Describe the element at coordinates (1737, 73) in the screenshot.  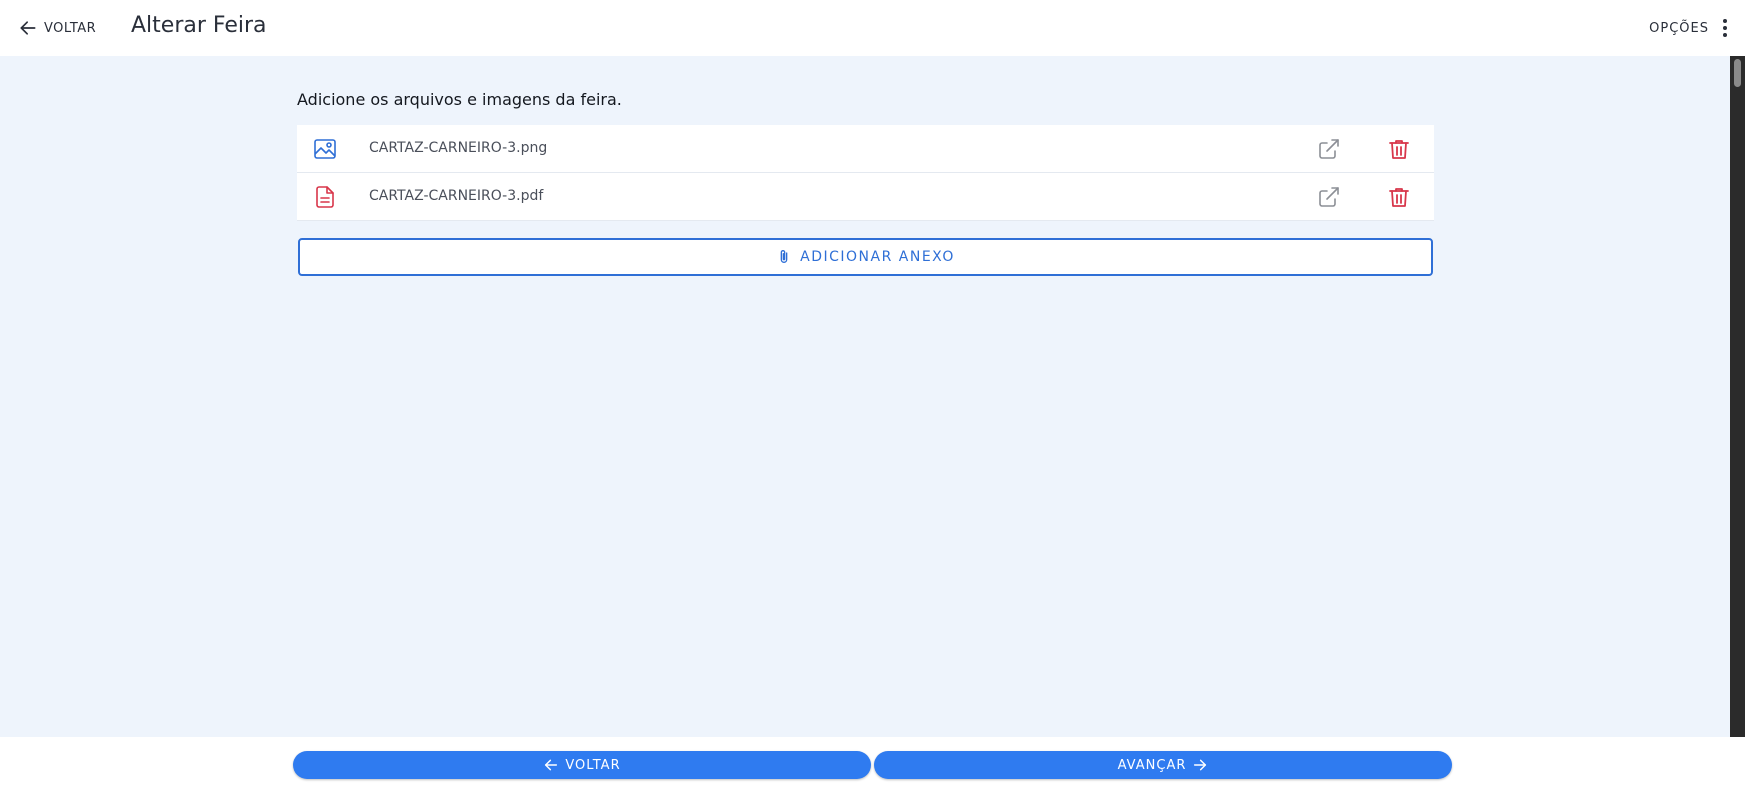
I see `scrollbar-thumb` at that location.